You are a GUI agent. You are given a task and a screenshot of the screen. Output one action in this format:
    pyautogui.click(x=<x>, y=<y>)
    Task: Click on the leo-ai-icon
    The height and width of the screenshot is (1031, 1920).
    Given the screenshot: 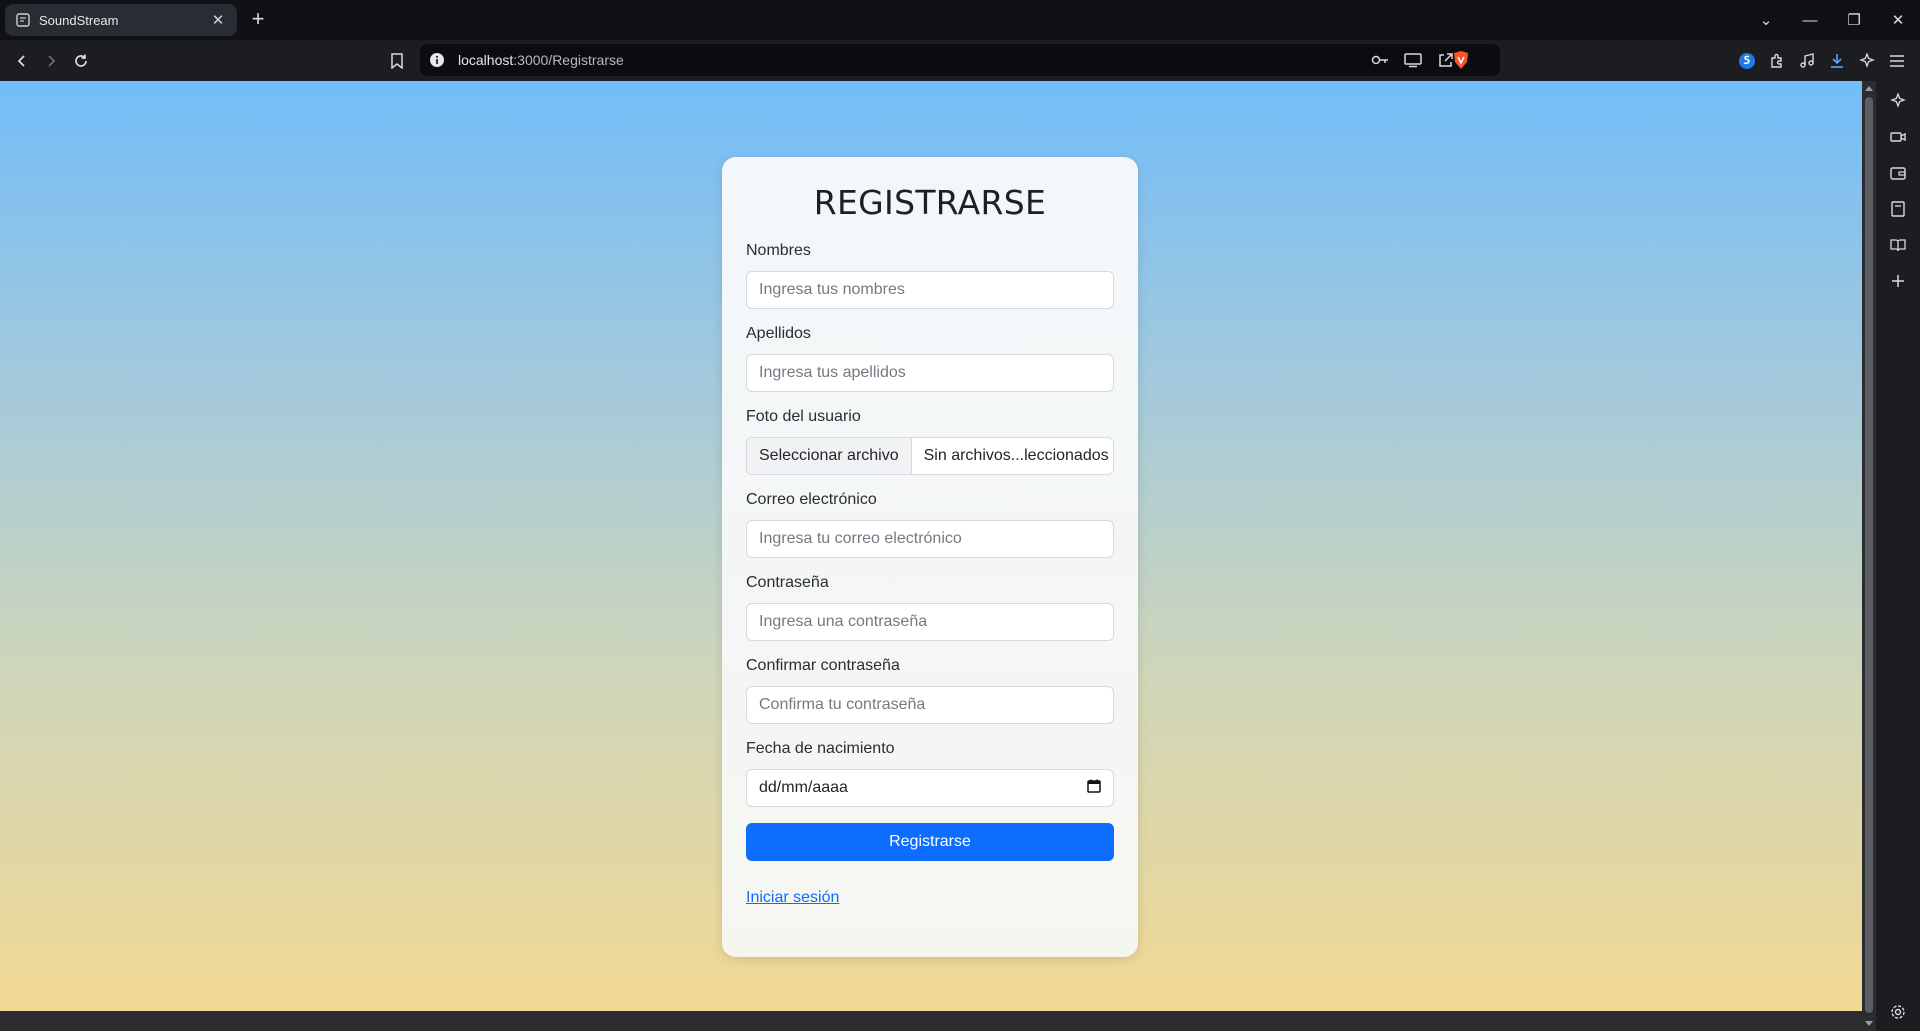 What is the action you would take?
    pyautogui.click(x=1867, y=61)
    